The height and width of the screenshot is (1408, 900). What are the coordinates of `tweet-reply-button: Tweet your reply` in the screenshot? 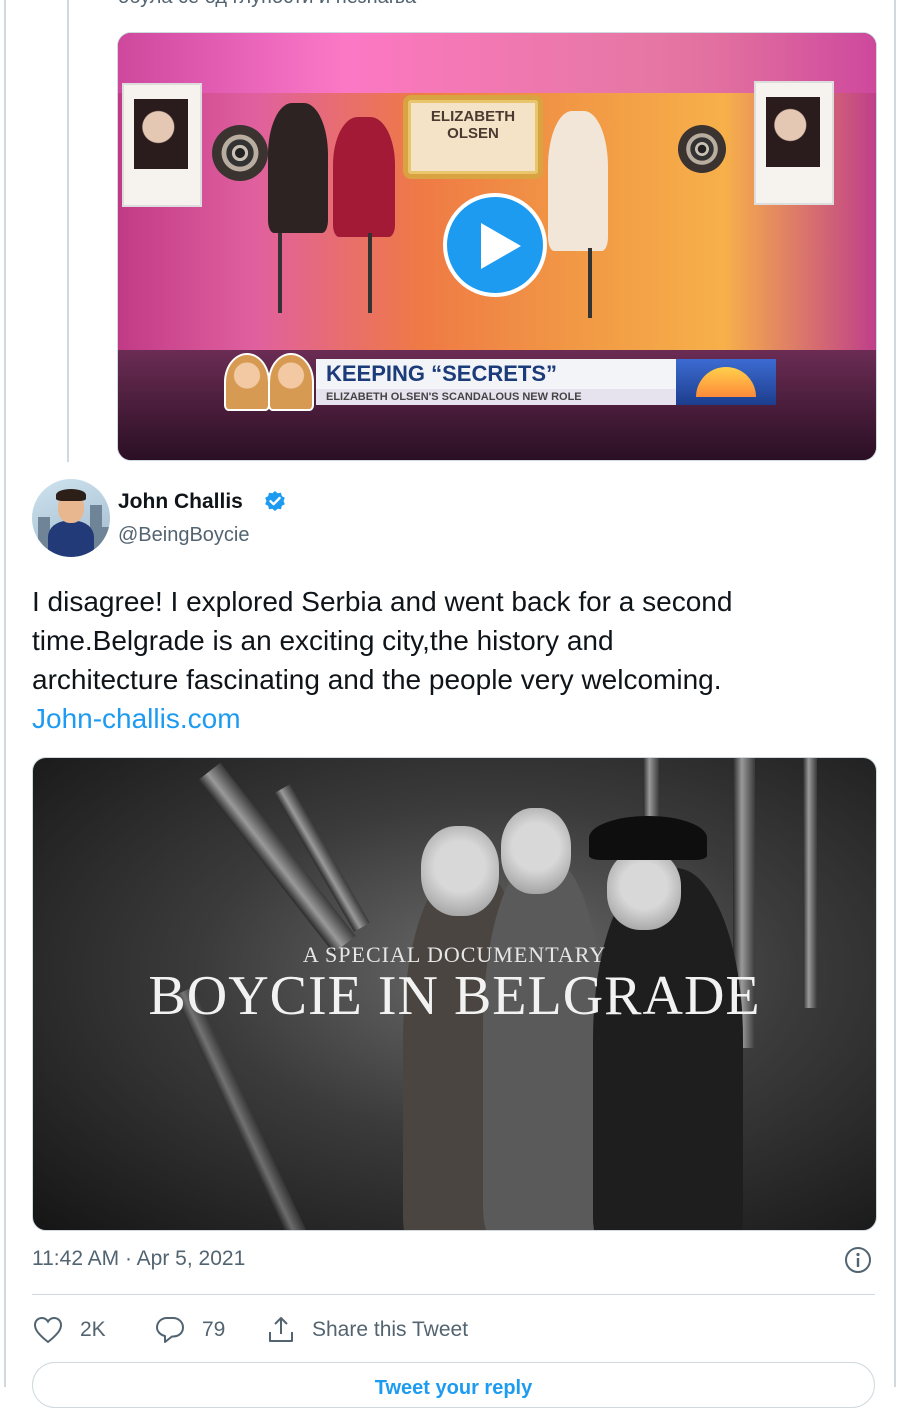 It's located at (453, 1385).